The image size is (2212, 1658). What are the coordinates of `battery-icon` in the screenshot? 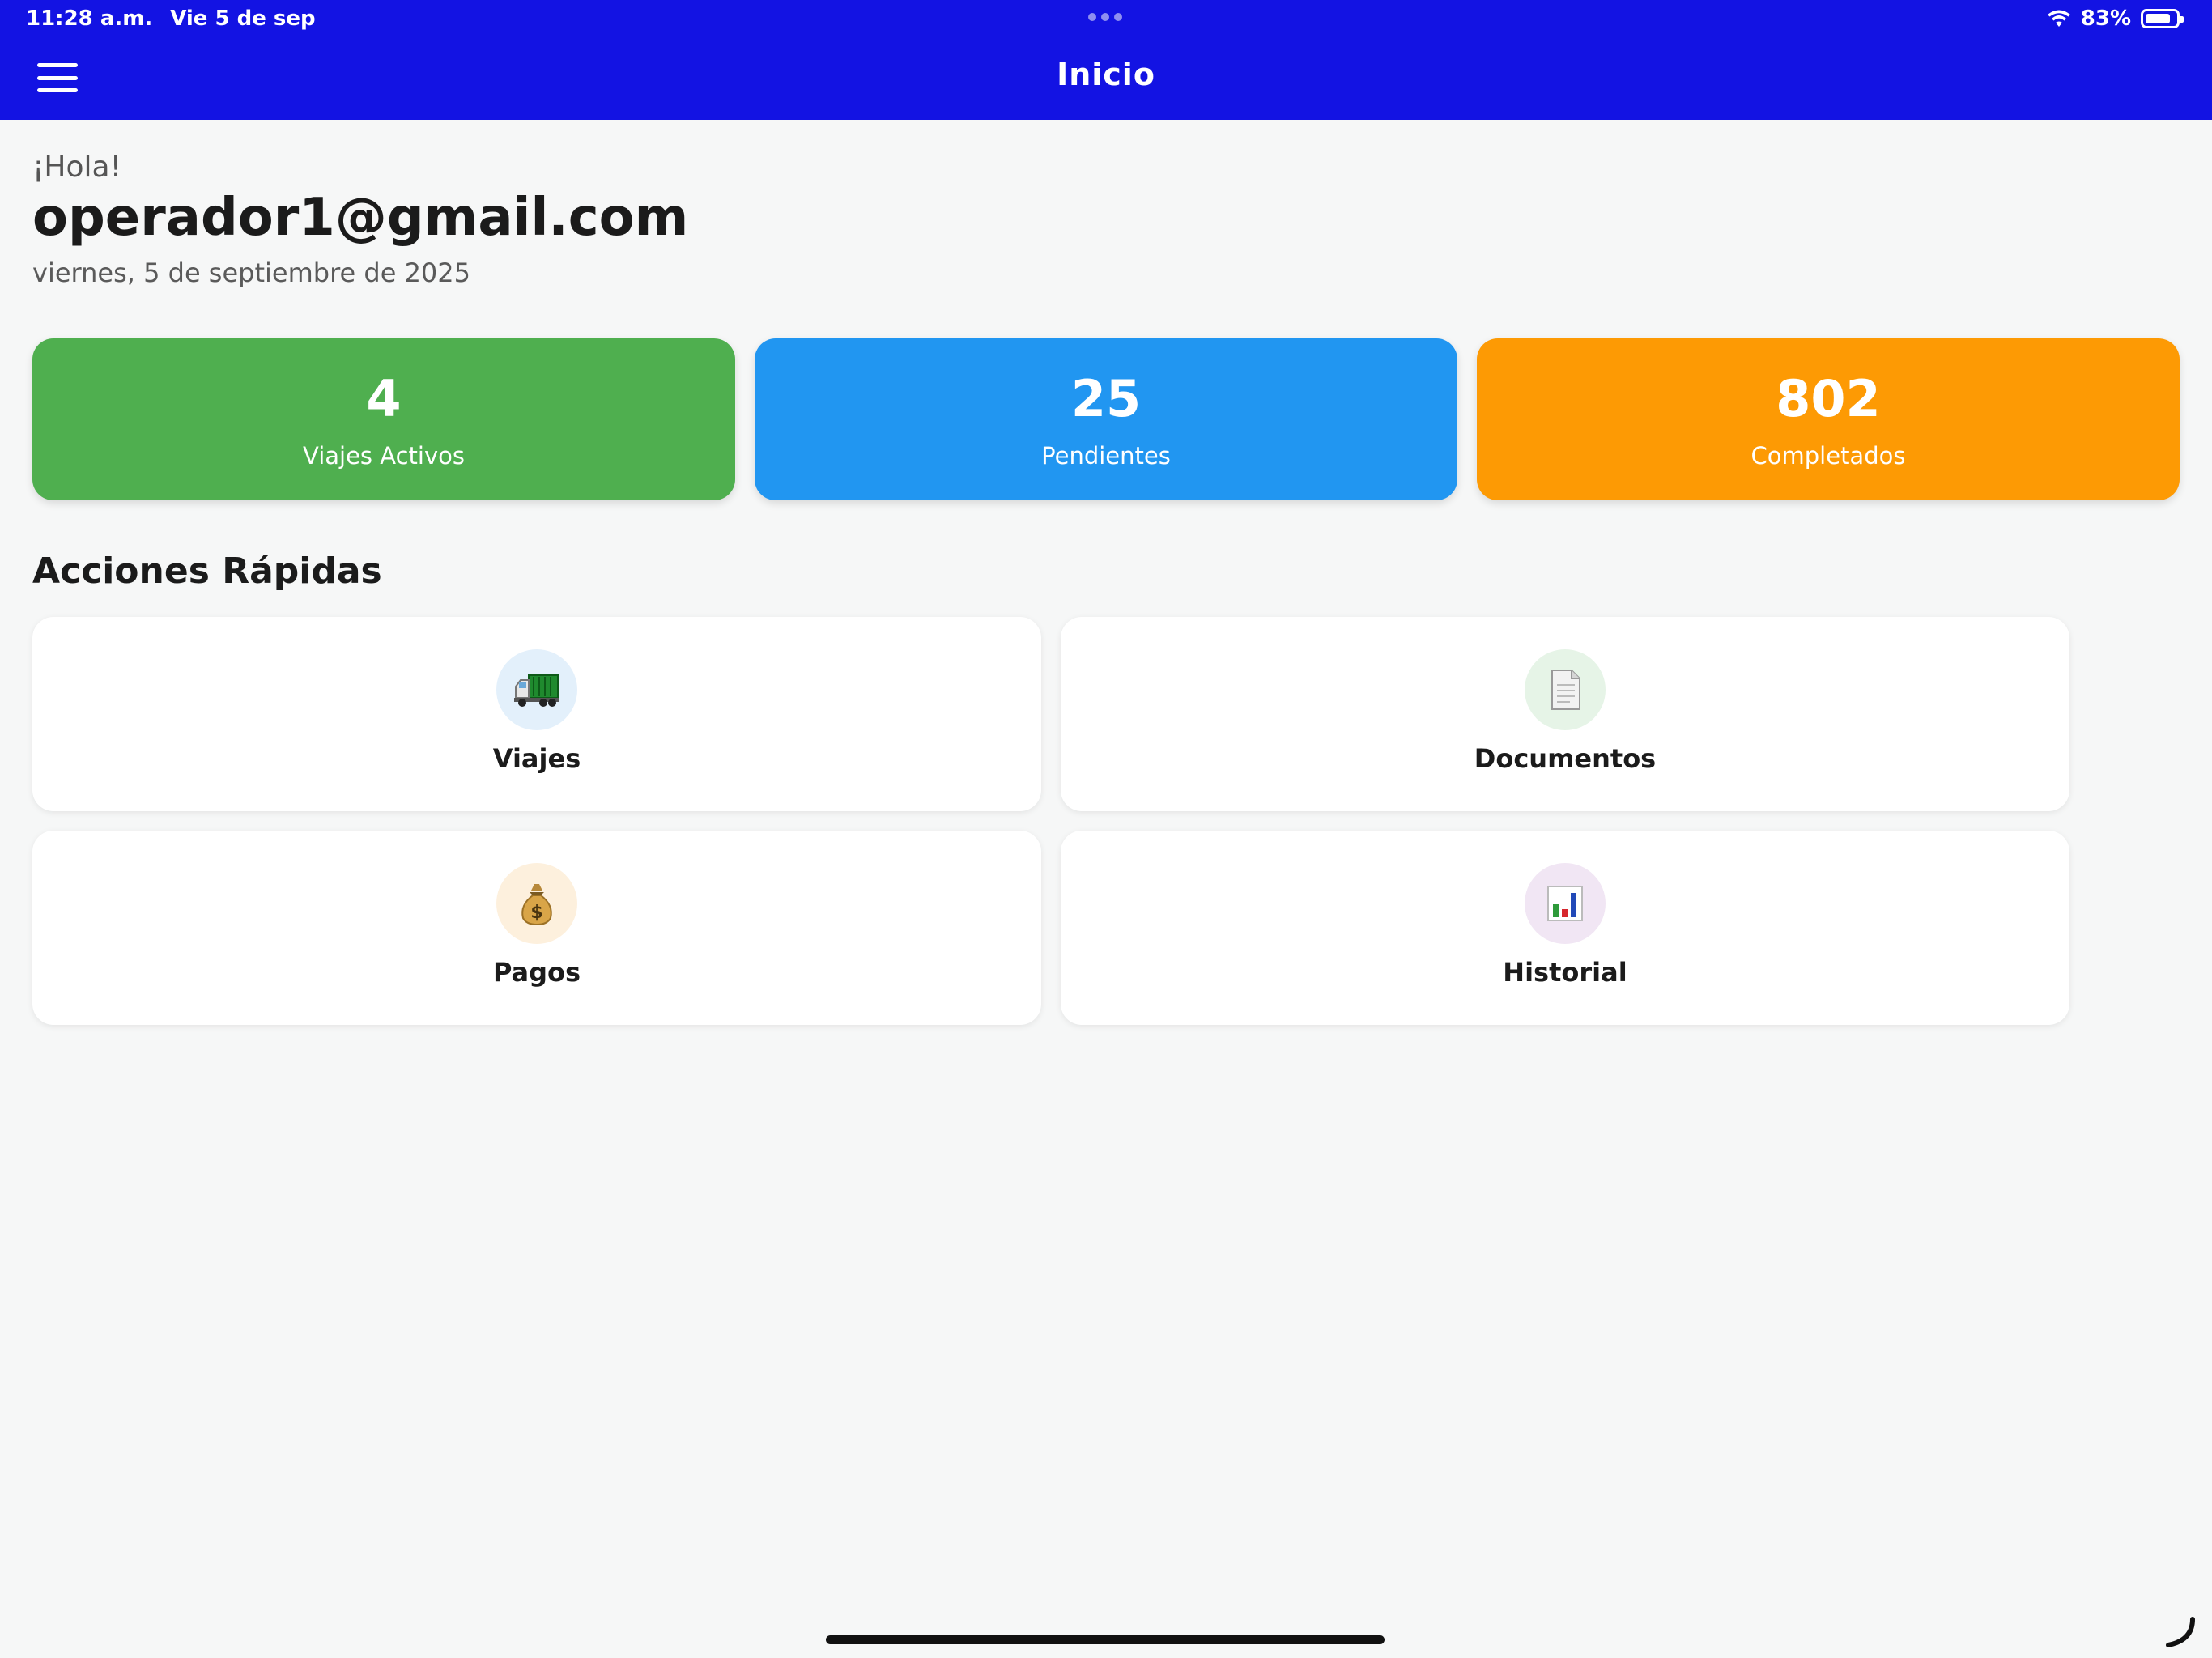 It's located at (2163, 18).